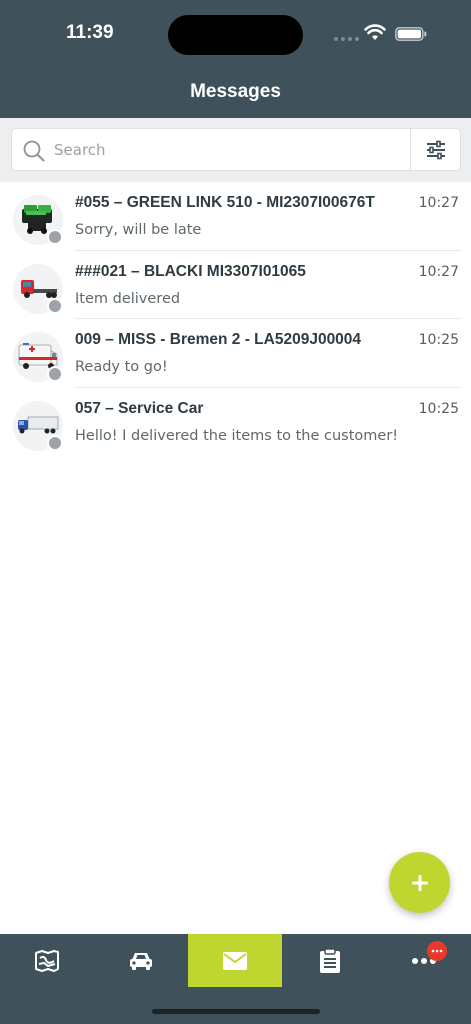  What do you see at coordinates (346, 39) in the screenshot?
I see `cellular-signal-icon` at bounding box center [346, 39].